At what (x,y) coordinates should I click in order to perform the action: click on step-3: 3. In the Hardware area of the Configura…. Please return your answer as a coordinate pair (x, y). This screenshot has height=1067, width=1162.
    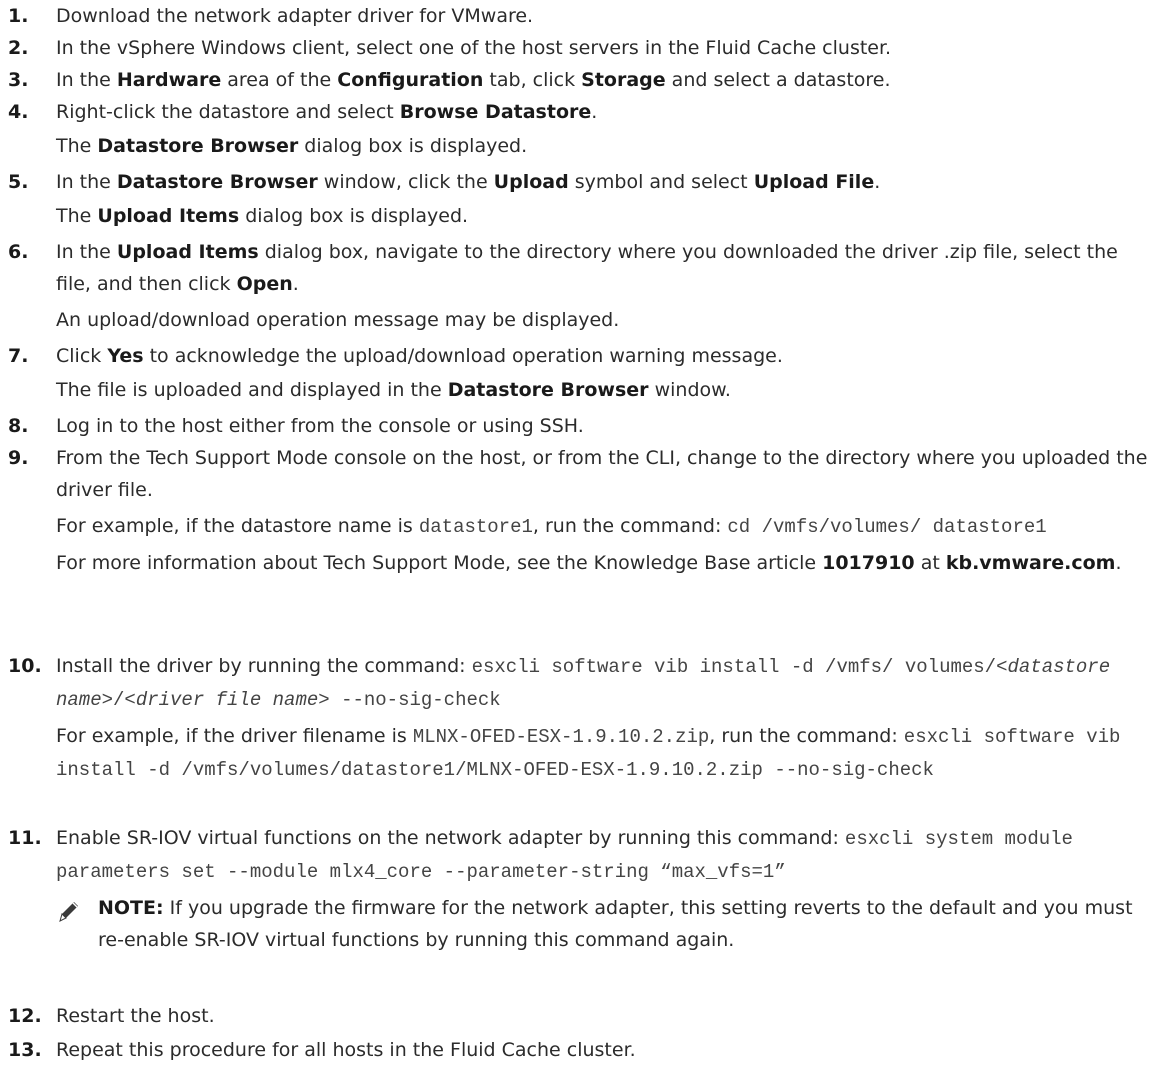
    Looking at the image, I should click on (583, 80).